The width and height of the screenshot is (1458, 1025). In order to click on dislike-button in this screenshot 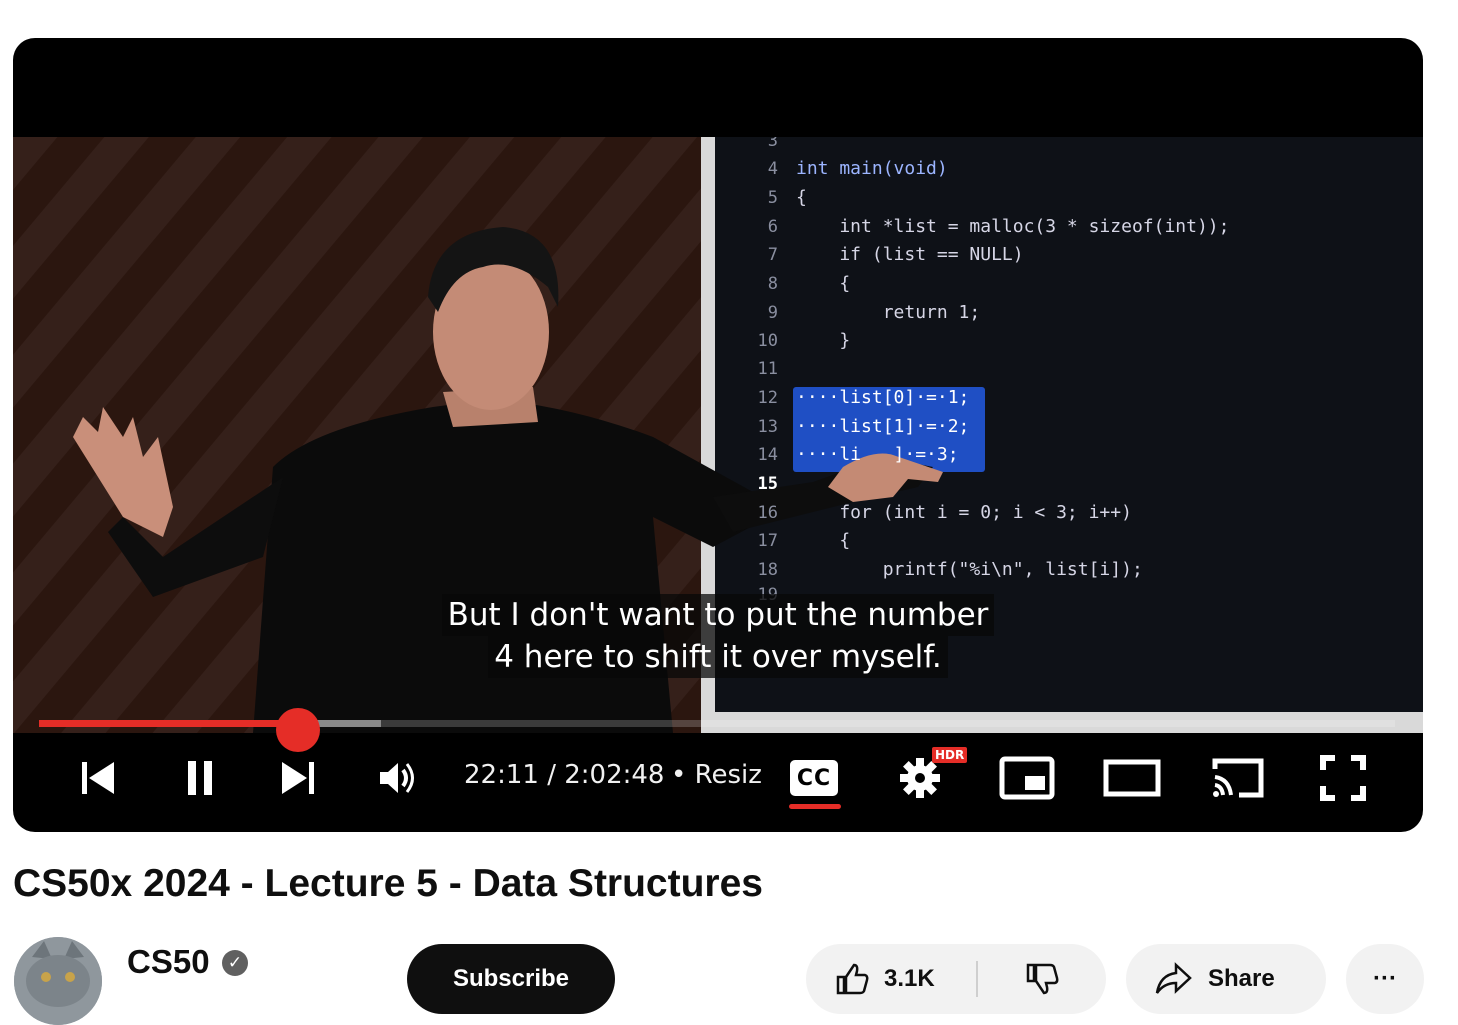, I will do `click(1042, 979)`.